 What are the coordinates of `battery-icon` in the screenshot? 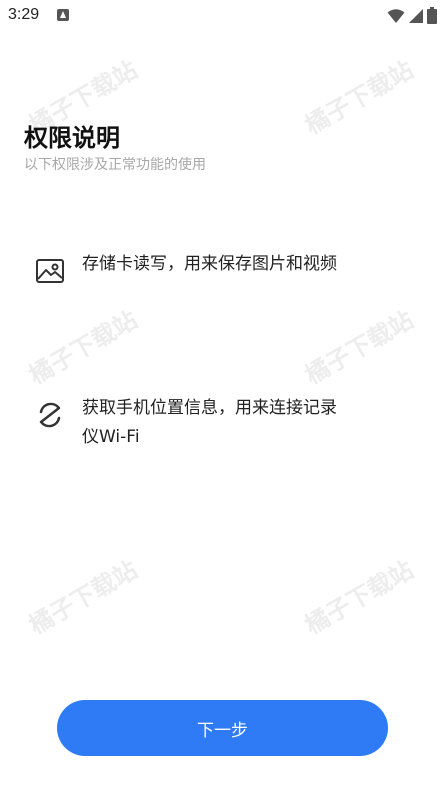 It's located at (432, 15).